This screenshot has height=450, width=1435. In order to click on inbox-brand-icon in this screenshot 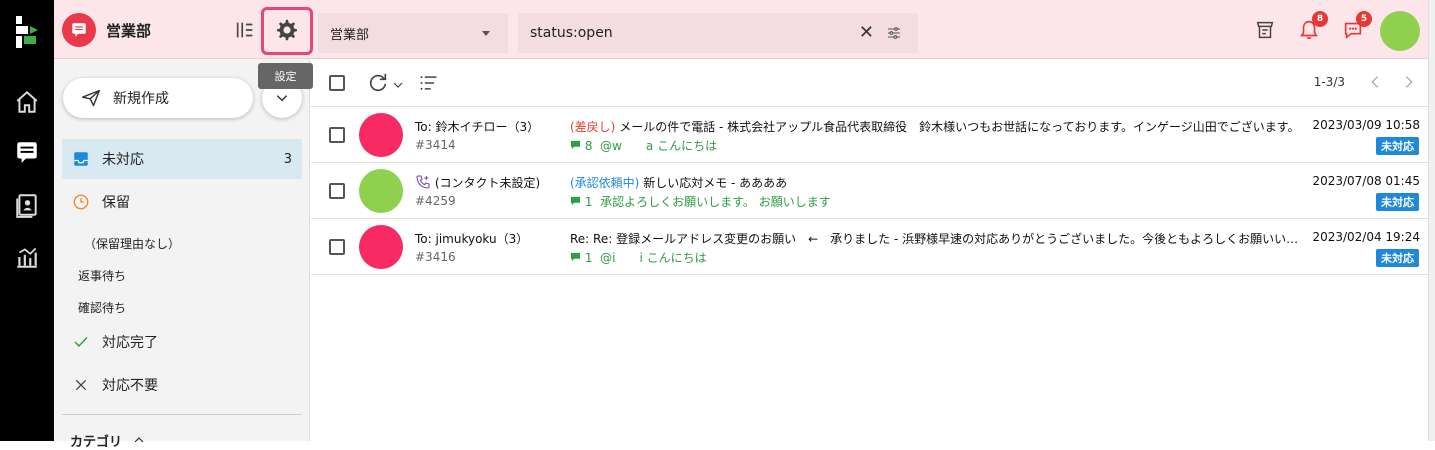, I will do `click(79, 30)`.